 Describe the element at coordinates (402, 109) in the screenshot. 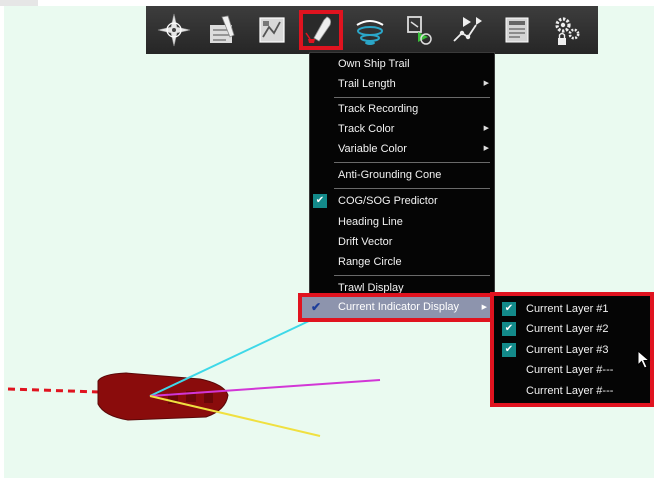

I see `menu-item-track-recording: Track Recording` at that location.